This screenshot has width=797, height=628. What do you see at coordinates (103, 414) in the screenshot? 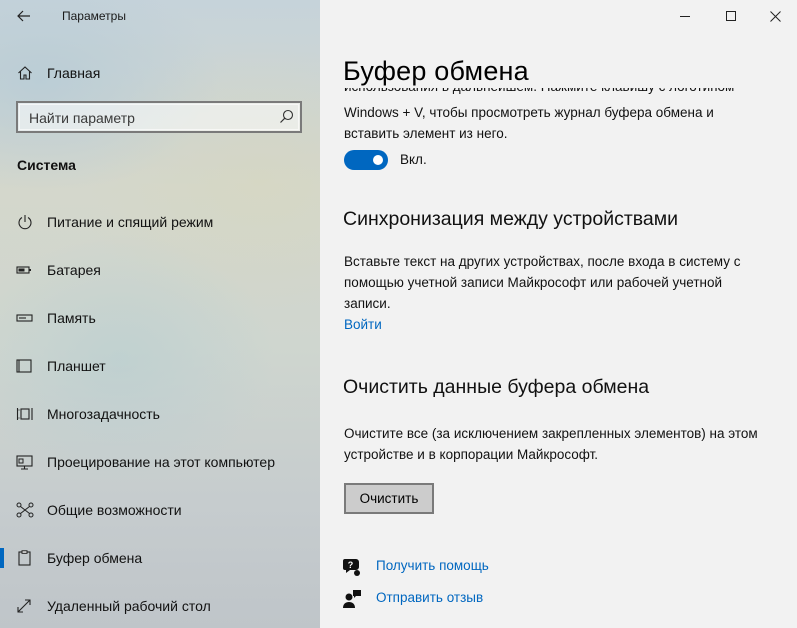
I see `sidebar-item-label: Многозадачность` at bounding box center [103, 414].